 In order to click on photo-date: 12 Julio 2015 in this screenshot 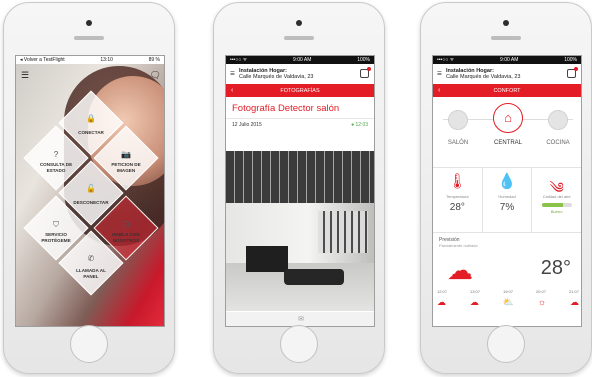, I will do `click(247, 125)`.